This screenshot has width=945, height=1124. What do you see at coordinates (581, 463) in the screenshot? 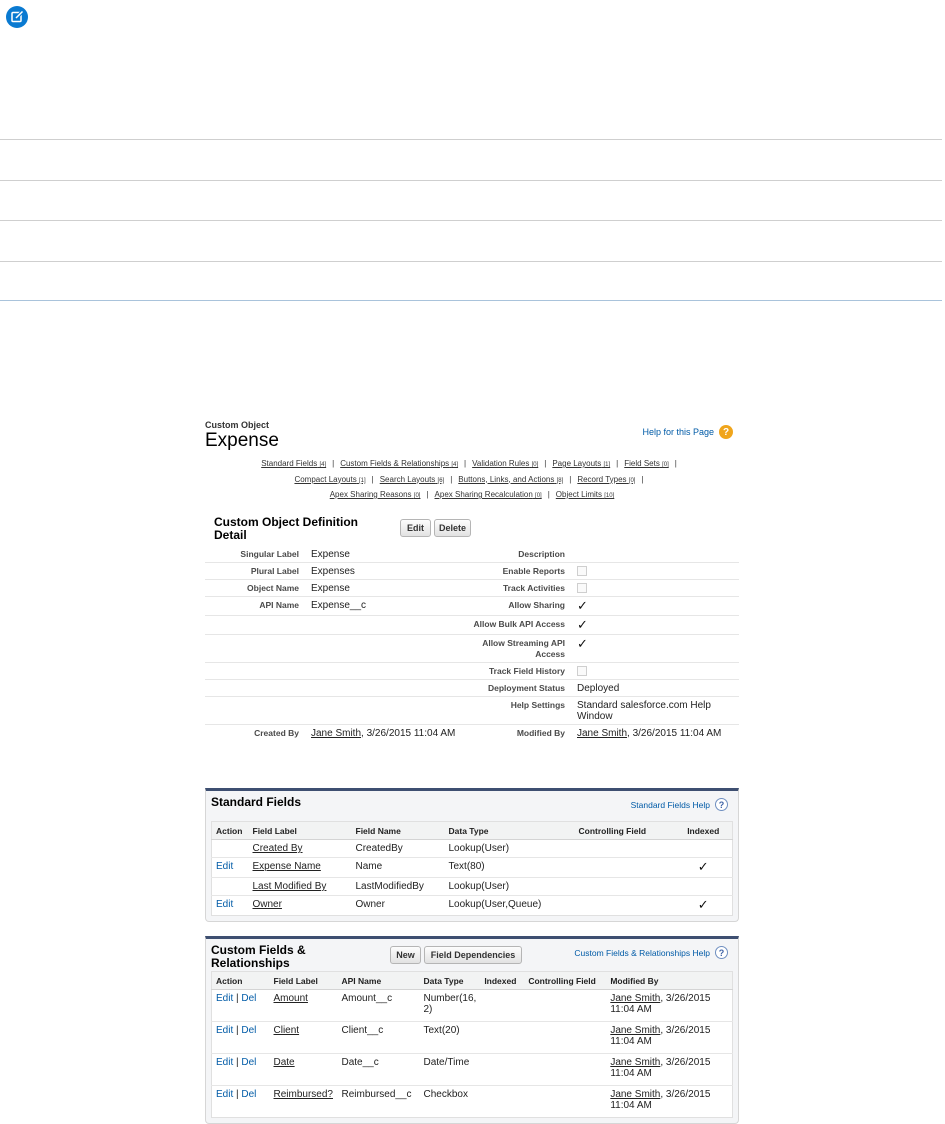
I see `nav-link-page-layouts: Page Layouts [1]` at bounding box center [581, 463].